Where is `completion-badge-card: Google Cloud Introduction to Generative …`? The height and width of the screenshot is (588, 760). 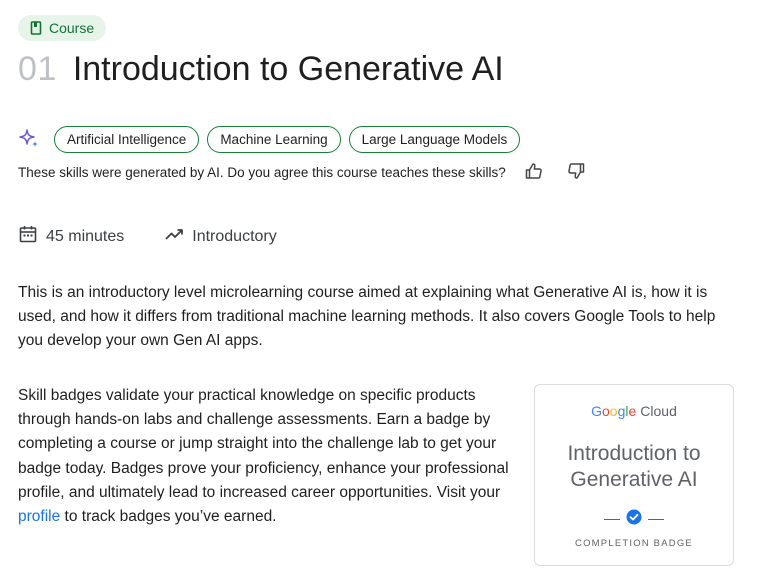 completion-badge-card: Google Cloud Introduction to Generative … is located at coordinates (634, 475).